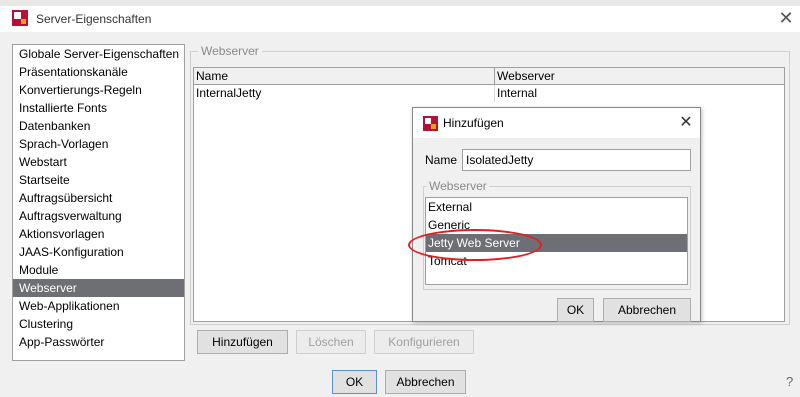  What do you see at coordinates (400, 19) in the screenshot?
I see `window-titlebar: Server-Eigenschaften ✕` at bounding box center [400, 19].